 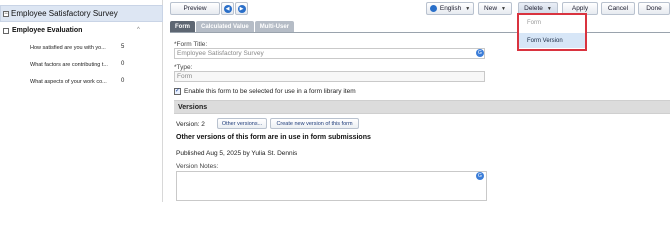 I want to click on version-number: Version: 2, so click(x=190, y=124).